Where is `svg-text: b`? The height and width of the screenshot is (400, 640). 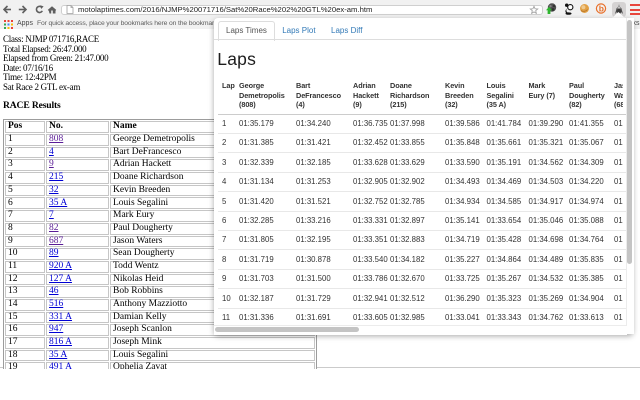 svg-text: b is located at coordinates (601, 8).